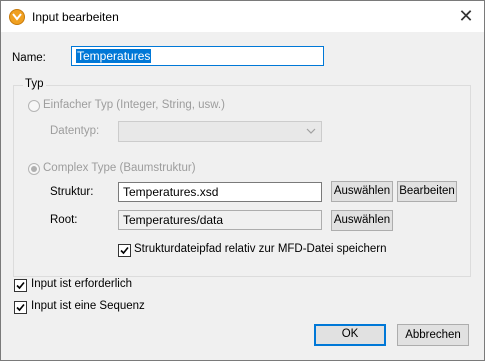 Image resolution: width=485 pixels, height=361 pixels. Describe the element at coordinates (350, 335) in the screenshot. I see `ok-button: OK` at that location.